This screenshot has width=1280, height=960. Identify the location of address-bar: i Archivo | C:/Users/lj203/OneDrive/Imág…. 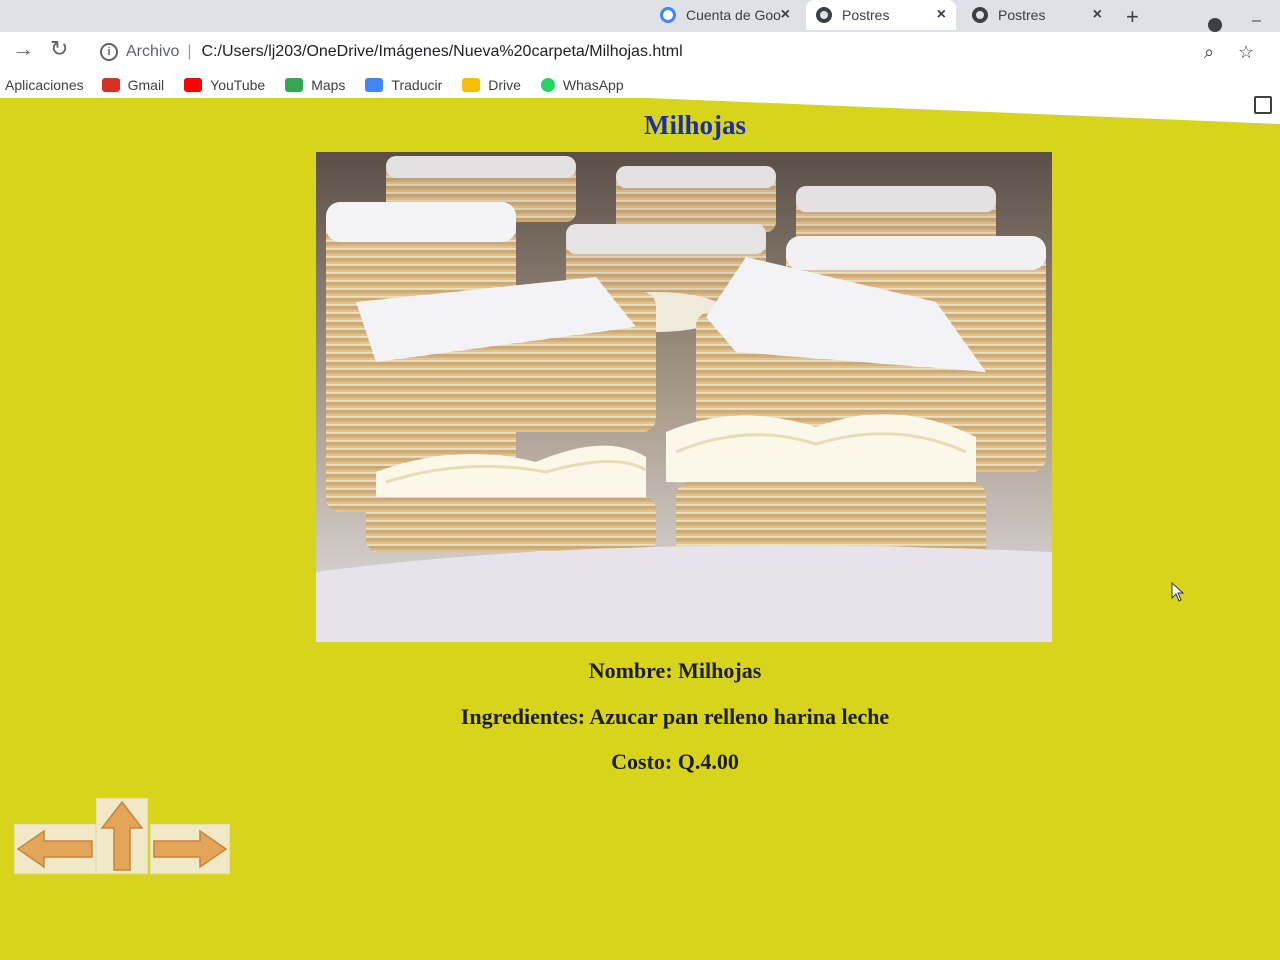
(640, 52).